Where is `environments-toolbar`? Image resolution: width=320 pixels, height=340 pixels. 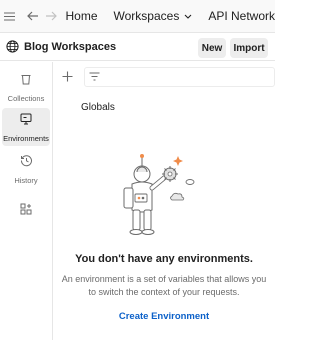 environments-toolbar is located at coordinates (164, 77).